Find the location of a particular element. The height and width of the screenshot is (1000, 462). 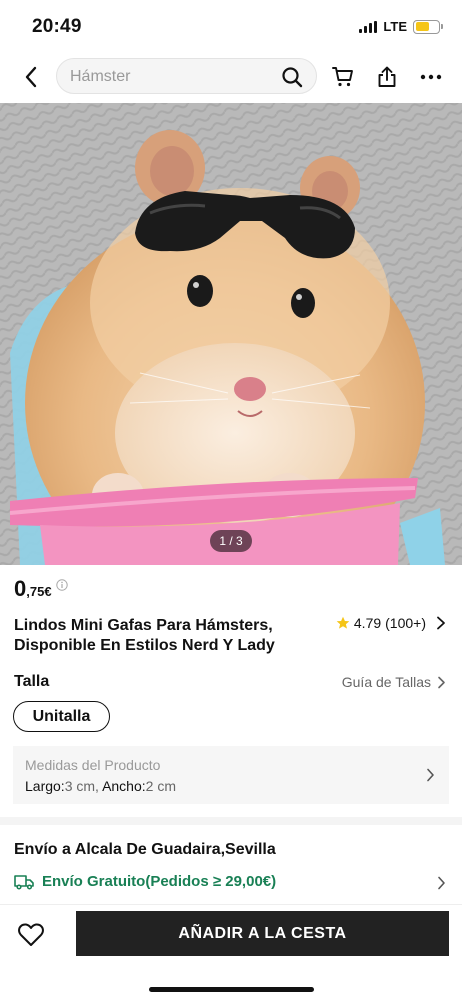

status-time: 20:49 is located at coordinates (57, 26).